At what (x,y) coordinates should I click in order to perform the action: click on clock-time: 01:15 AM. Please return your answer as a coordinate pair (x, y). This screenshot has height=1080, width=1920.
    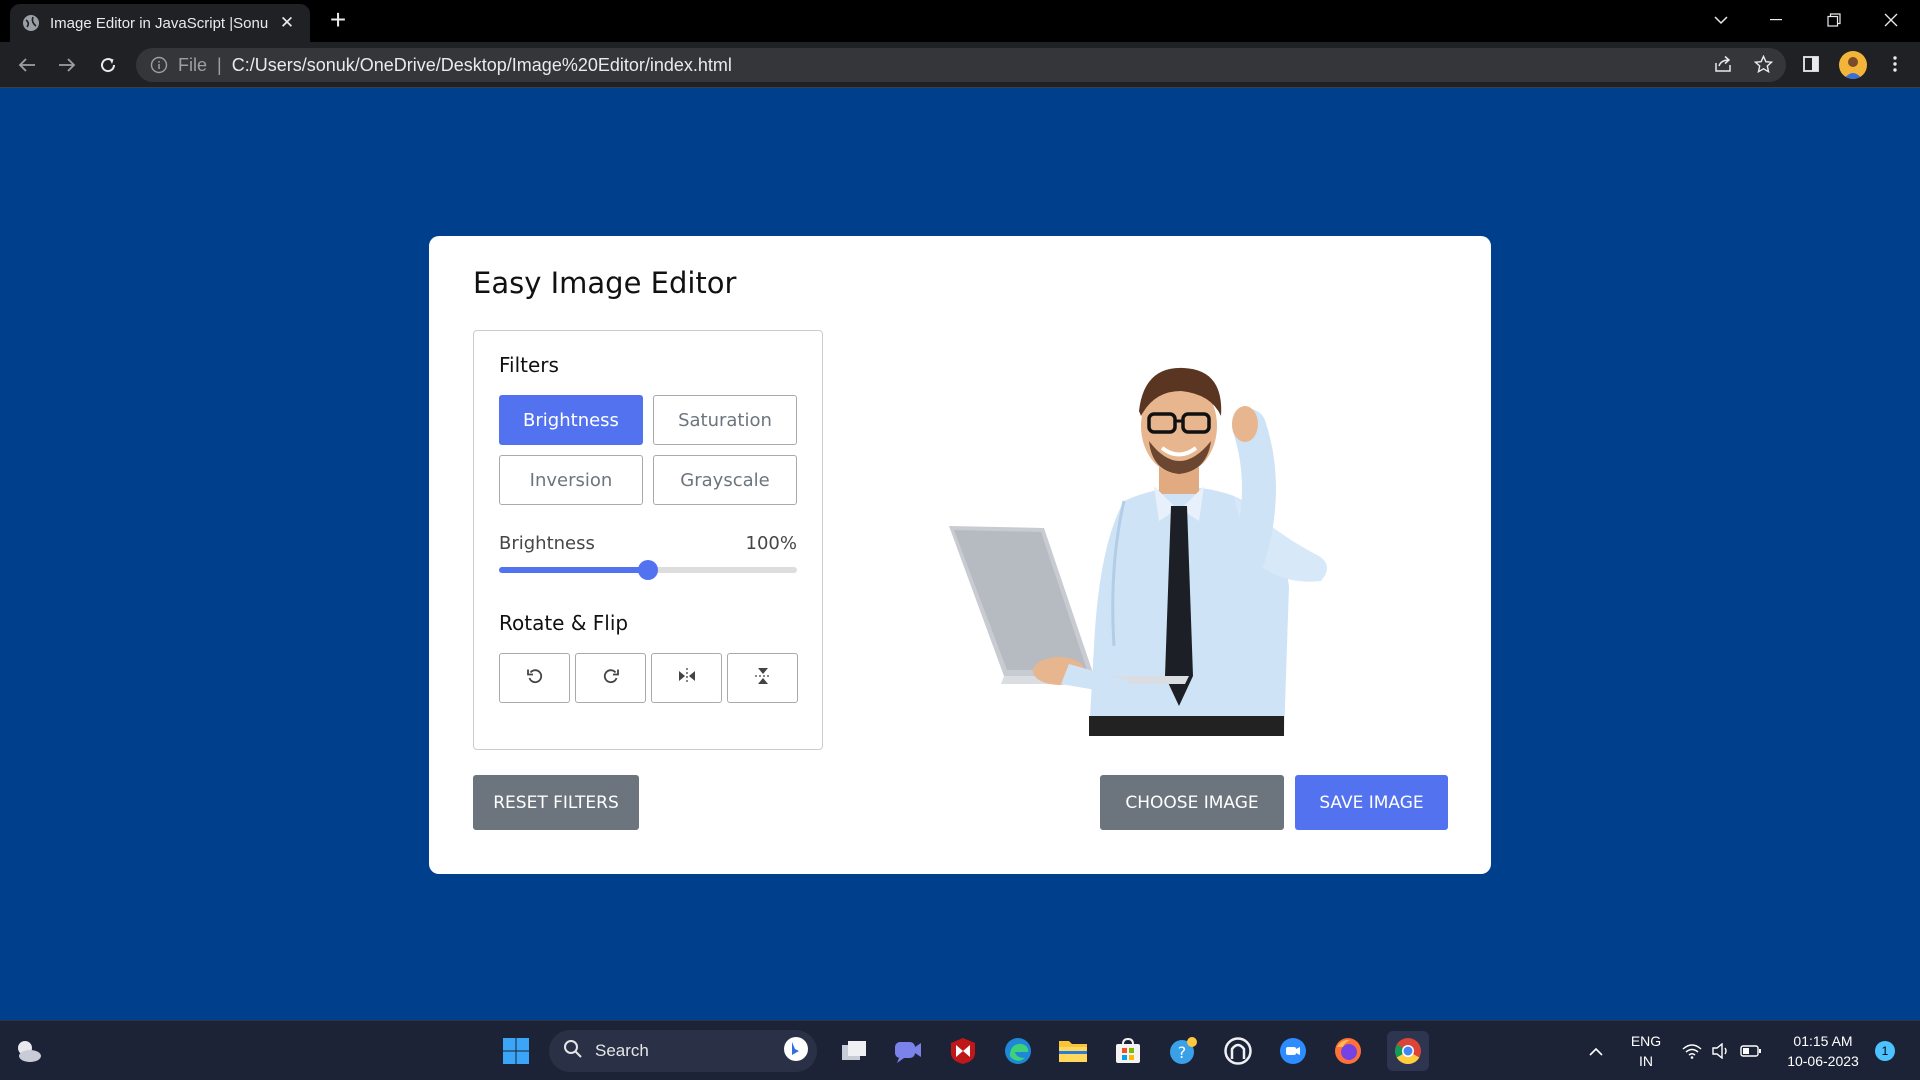
    Looking at the image, I should click on (1823, 1041).